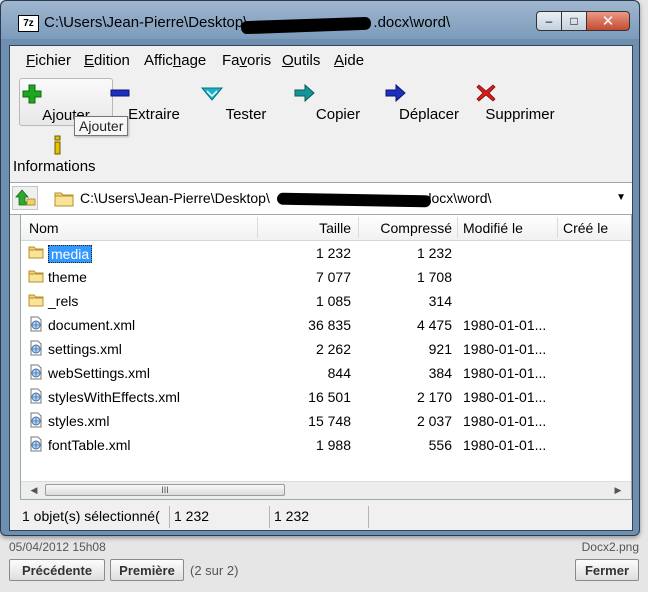 The width and height of the screenshot is (648, 592). I want to click on delete-x-icon, so click(486, 93).